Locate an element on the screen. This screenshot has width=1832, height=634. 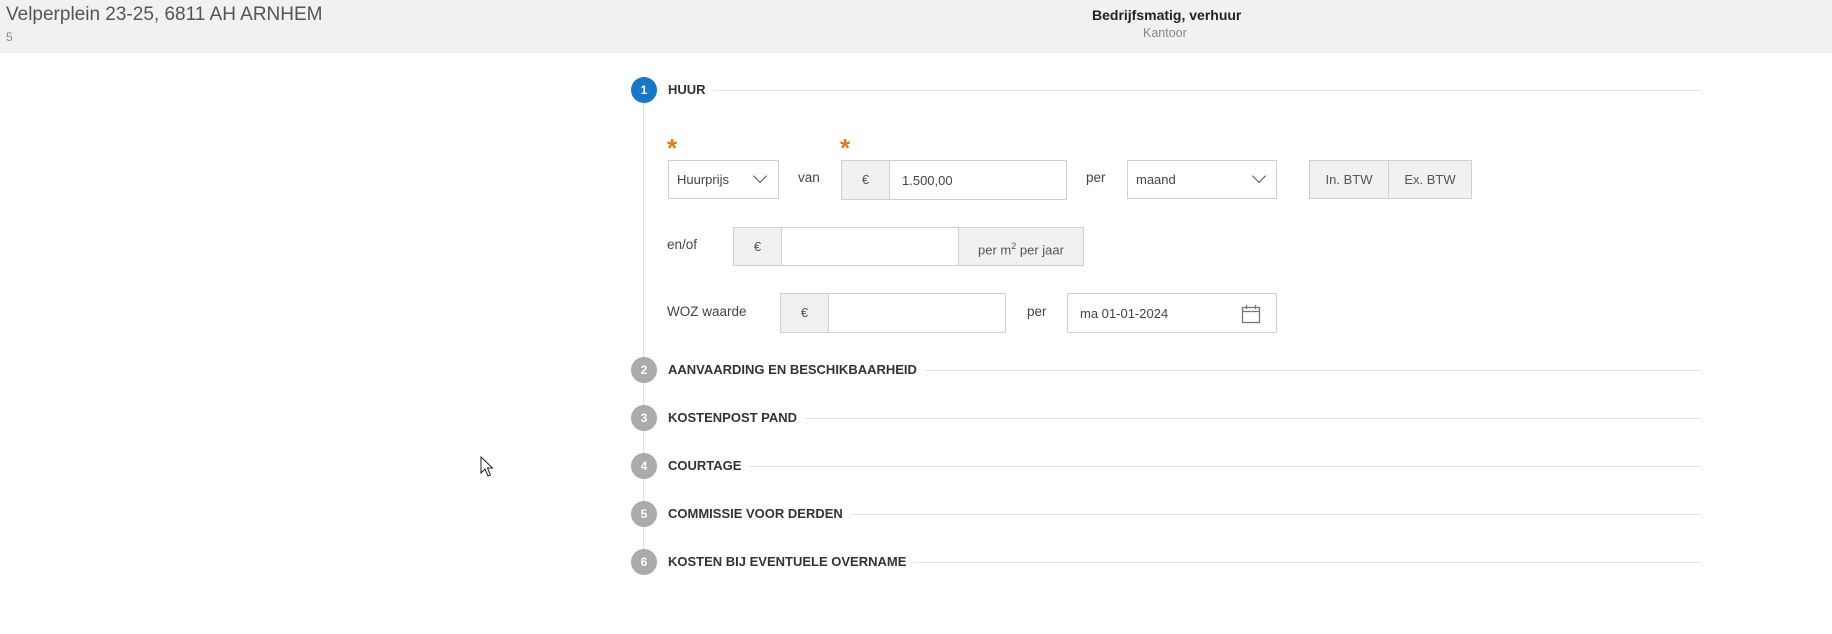
step-overname: 6 KOSTEN BIJ EVENTUELE OVERNAME is located at coordinates (1166, 562).